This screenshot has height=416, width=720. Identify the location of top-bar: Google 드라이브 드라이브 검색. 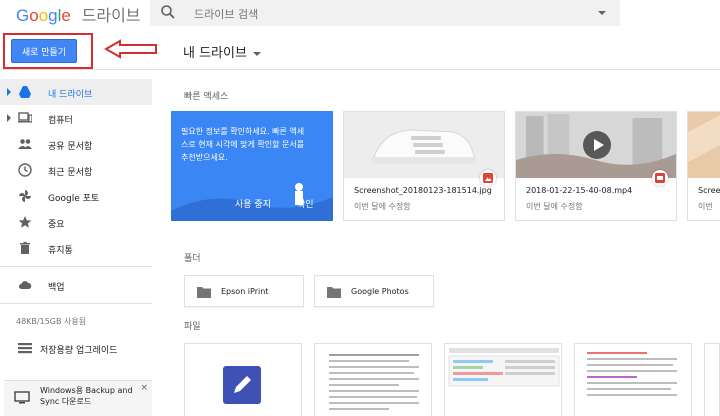
(360, 13).